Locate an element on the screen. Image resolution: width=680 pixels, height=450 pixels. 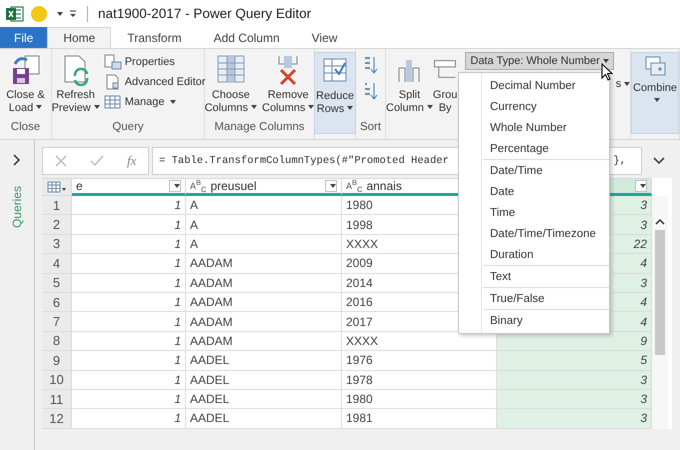
menu-item: Currency is located at coordinates (534, 106).